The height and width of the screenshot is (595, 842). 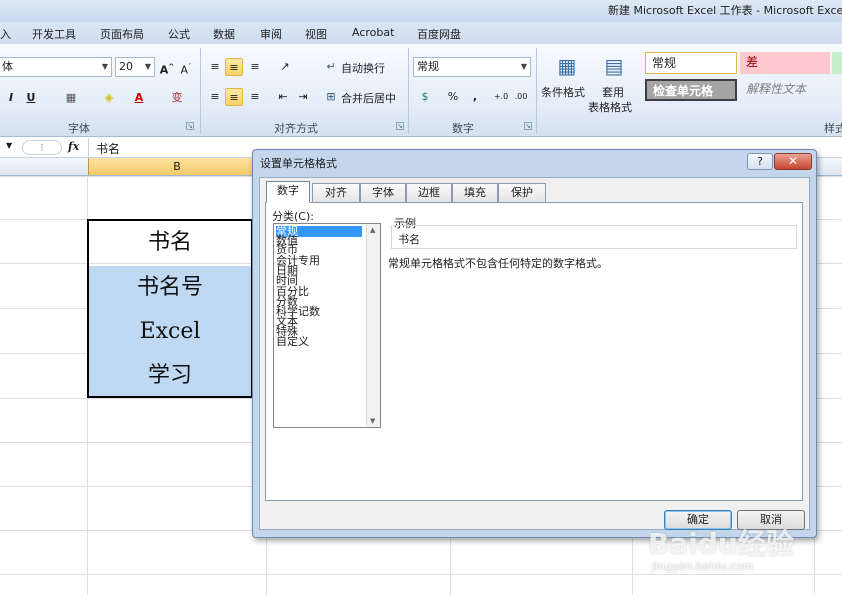 What do you see at coordinates (429, 192) in the screenshot?
I see `tab-border: 边框` at bounding box center [429, 192].